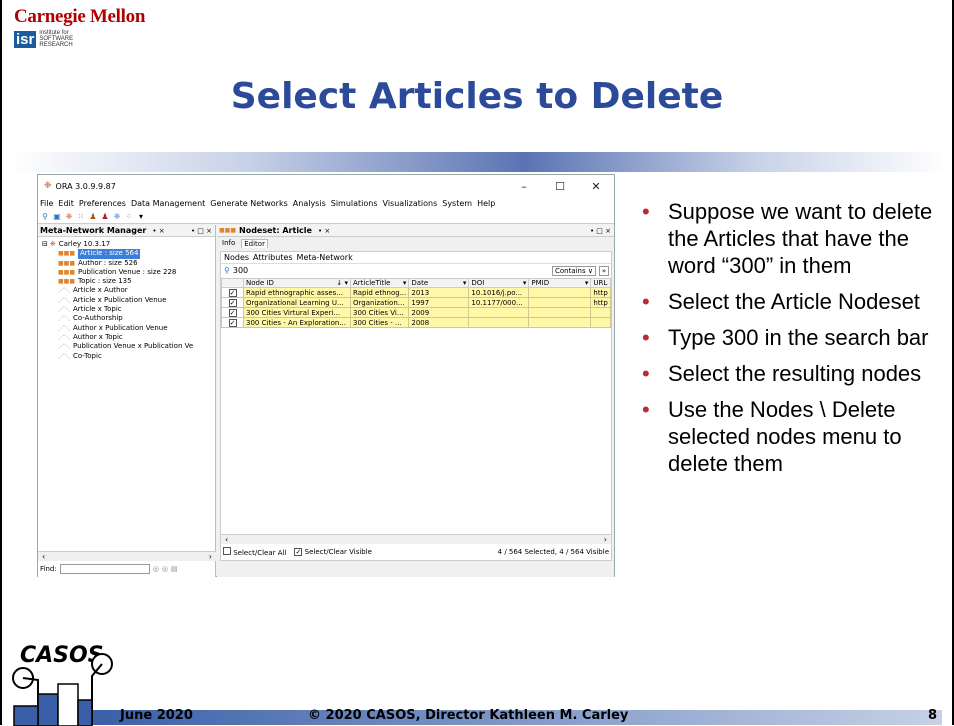  I want to click on find-input, so click(104, 569).